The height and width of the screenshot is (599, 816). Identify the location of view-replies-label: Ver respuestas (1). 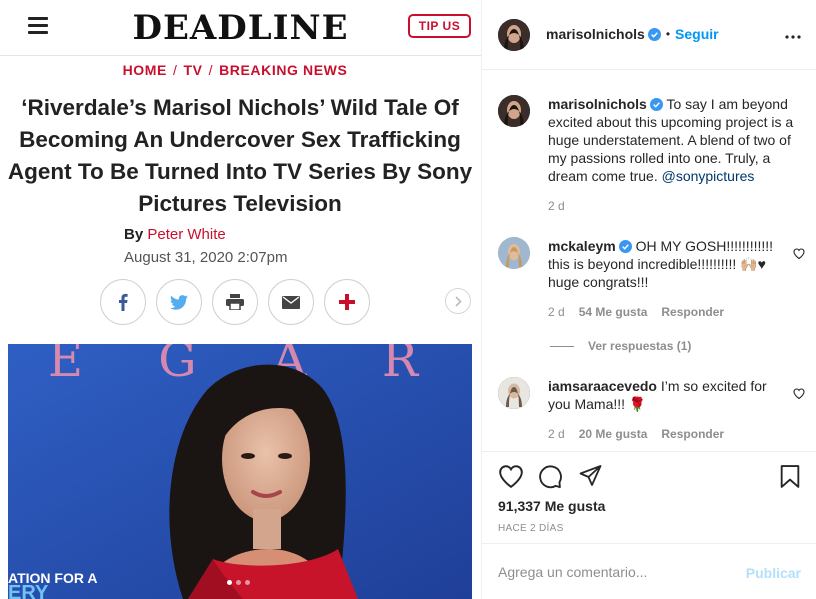
(640, 346).